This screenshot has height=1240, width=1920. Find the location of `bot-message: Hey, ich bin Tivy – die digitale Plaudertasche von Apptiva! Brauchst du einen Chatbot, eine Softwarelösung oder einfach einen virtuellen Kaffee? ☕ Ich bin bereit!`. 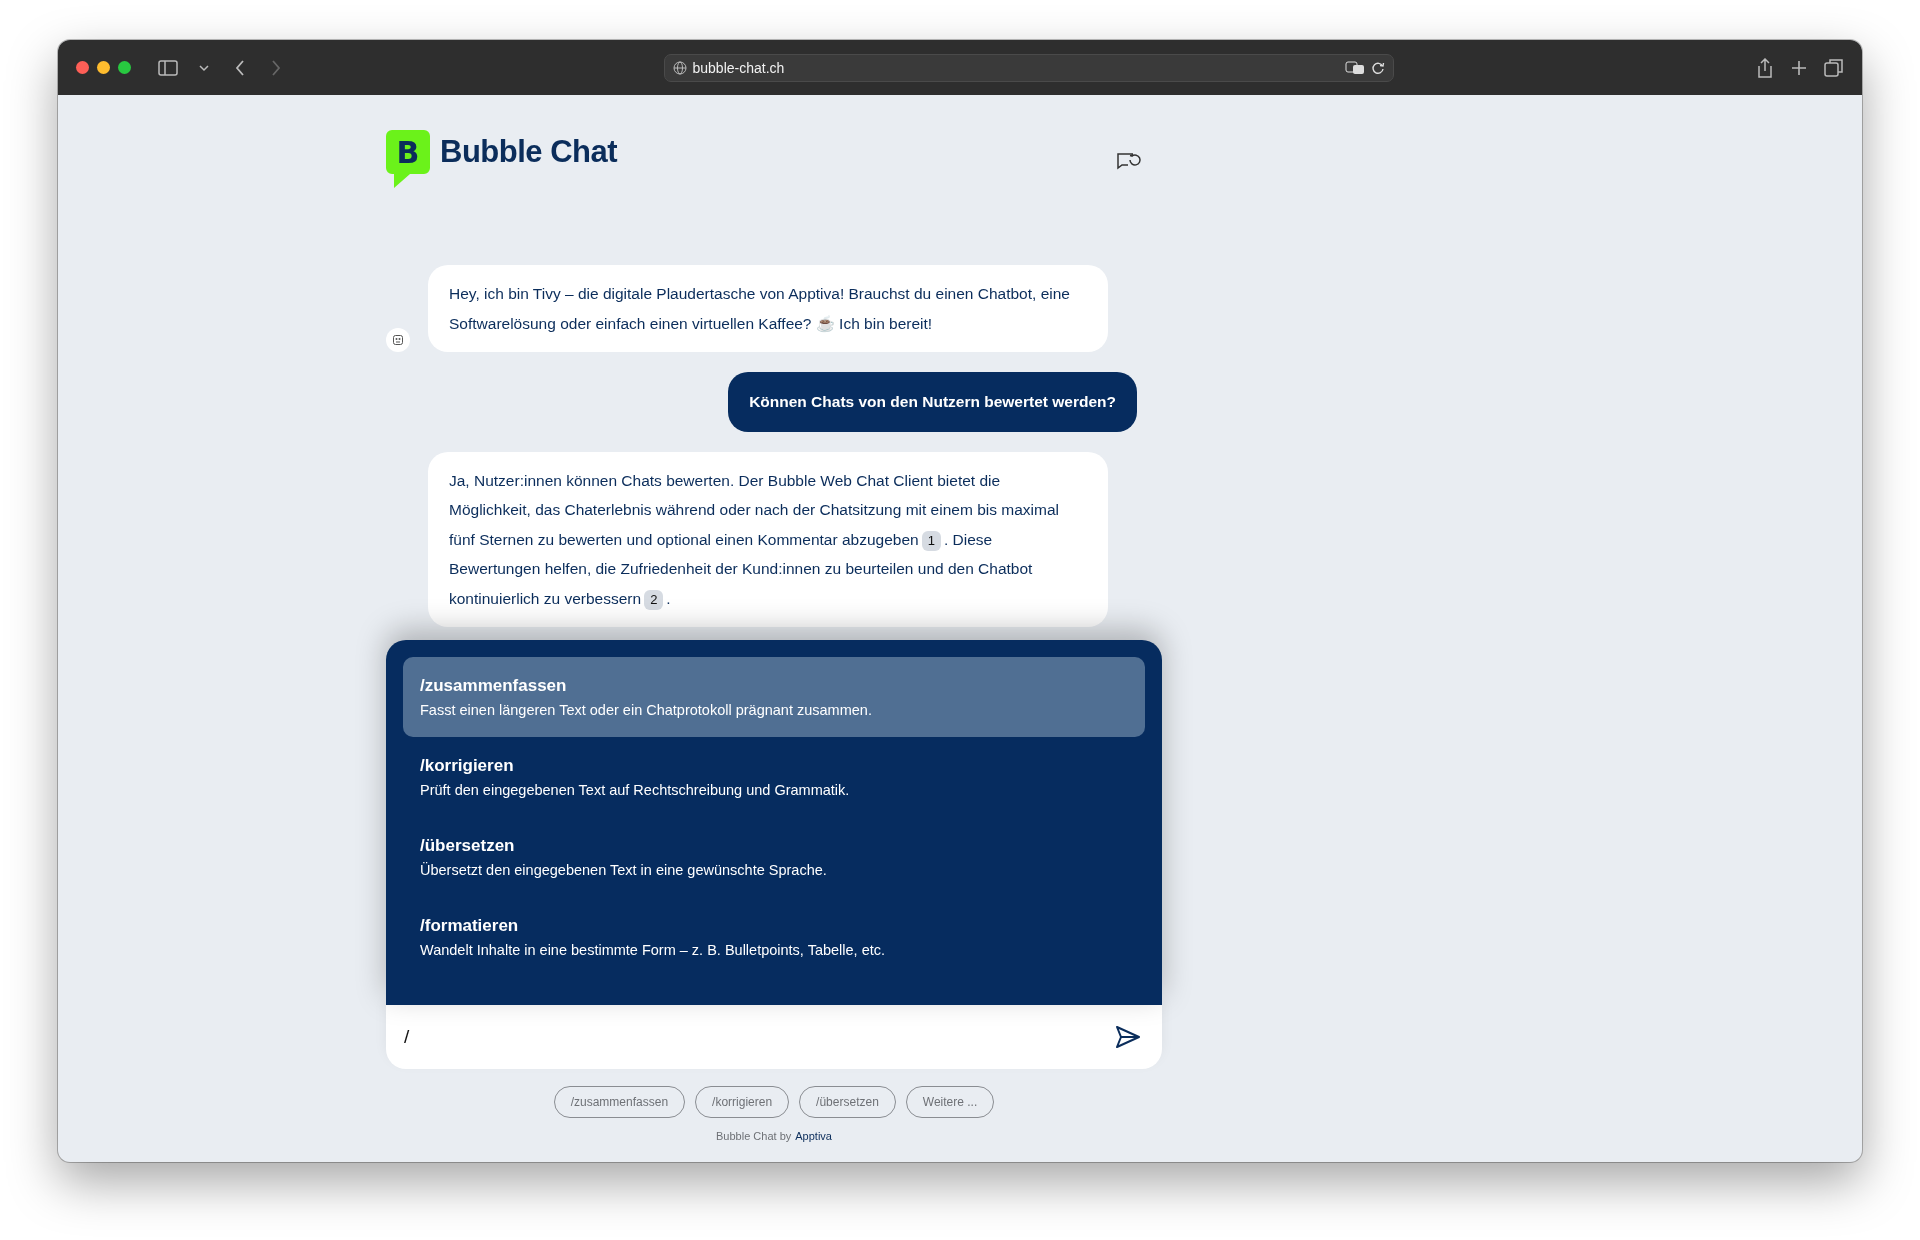

bot-message: Hey, ich bin Tivy – die digitale Plaudertasche von Apptiva! Brauchst du einen Chatbot, eine Softwarelösung oder einfach einen virtuellen Kaffee? ☕ Ich bin bereit! is located at coordinates (768, 308).